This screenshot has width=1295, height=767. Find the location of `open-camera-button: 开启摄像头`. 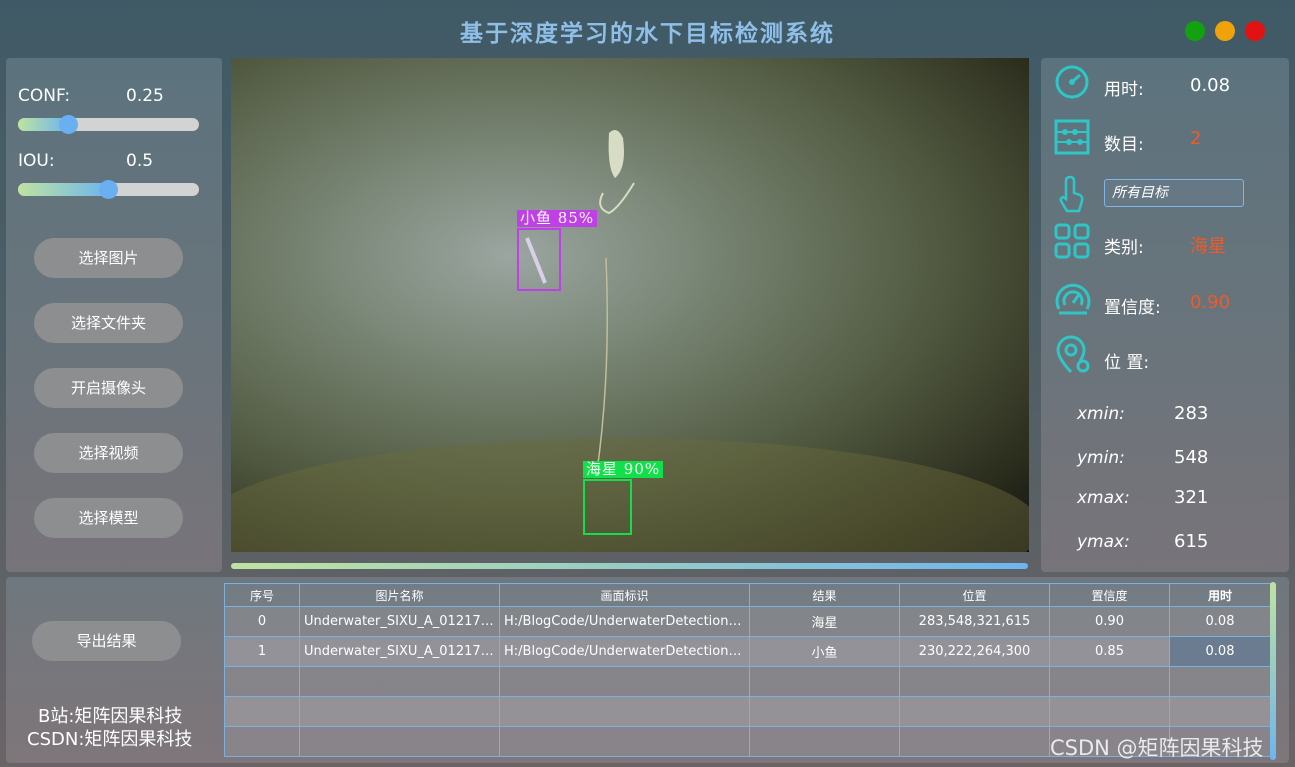

open-camera-button: 开启摄像头 is located at coordinates (108, 388).